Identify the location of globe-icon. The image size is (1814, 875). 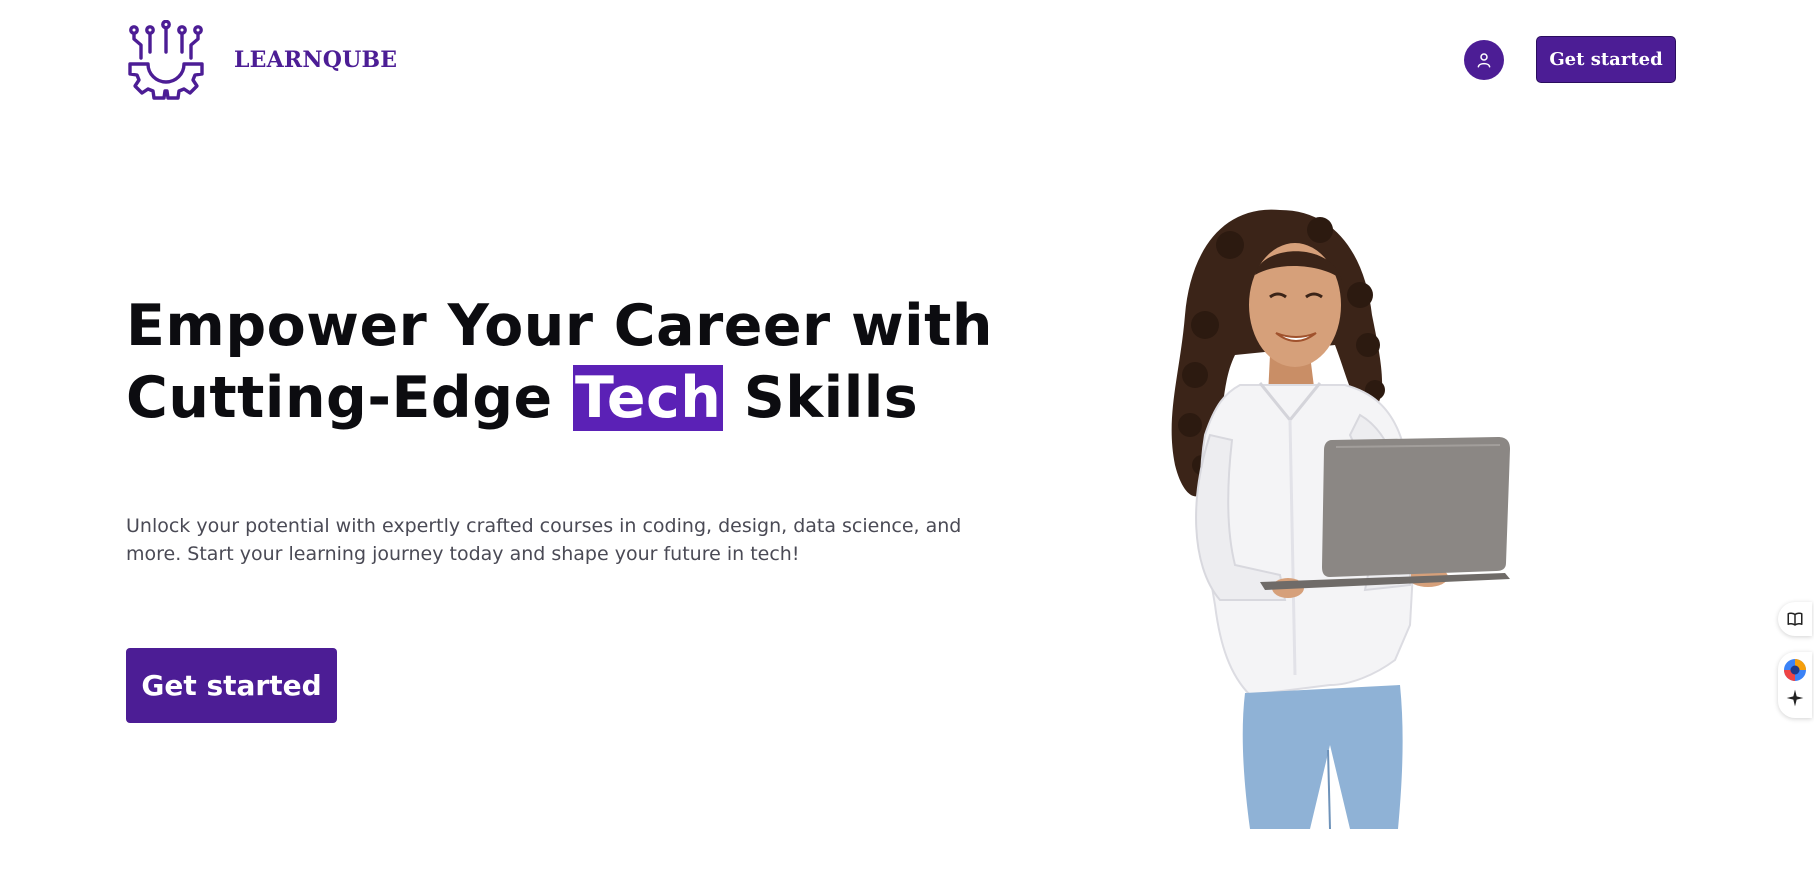
(1795, 670).